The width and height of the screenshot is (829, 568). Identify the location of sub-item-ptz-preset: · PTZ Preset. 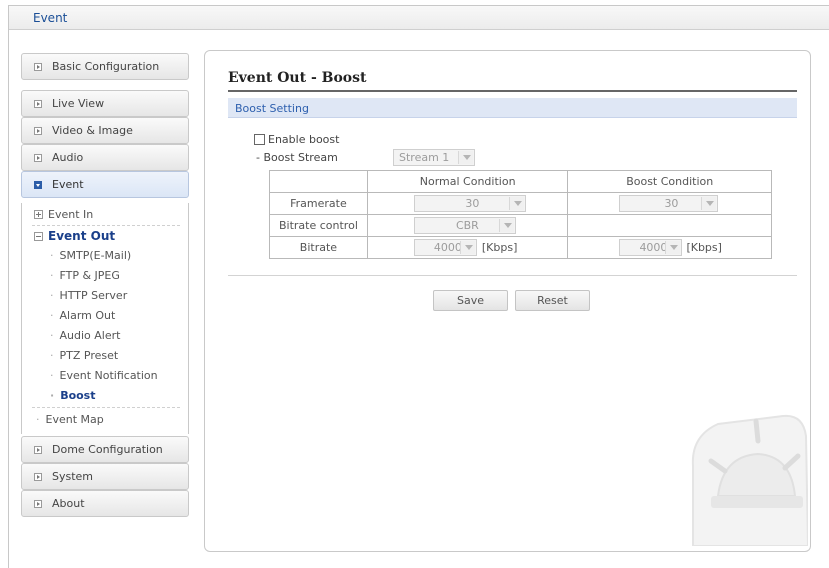
(84, 355).